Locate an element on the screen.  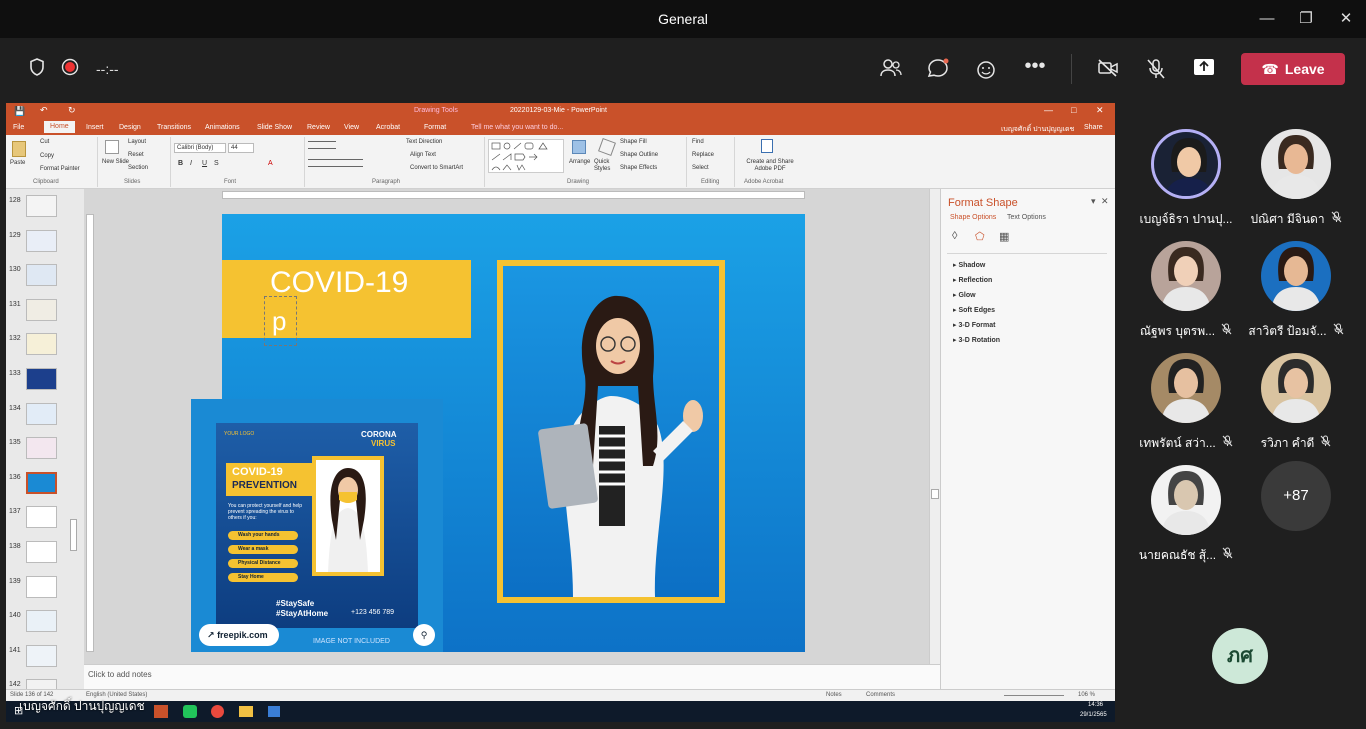
tab-home: Home is located at coordinates (59, 127).